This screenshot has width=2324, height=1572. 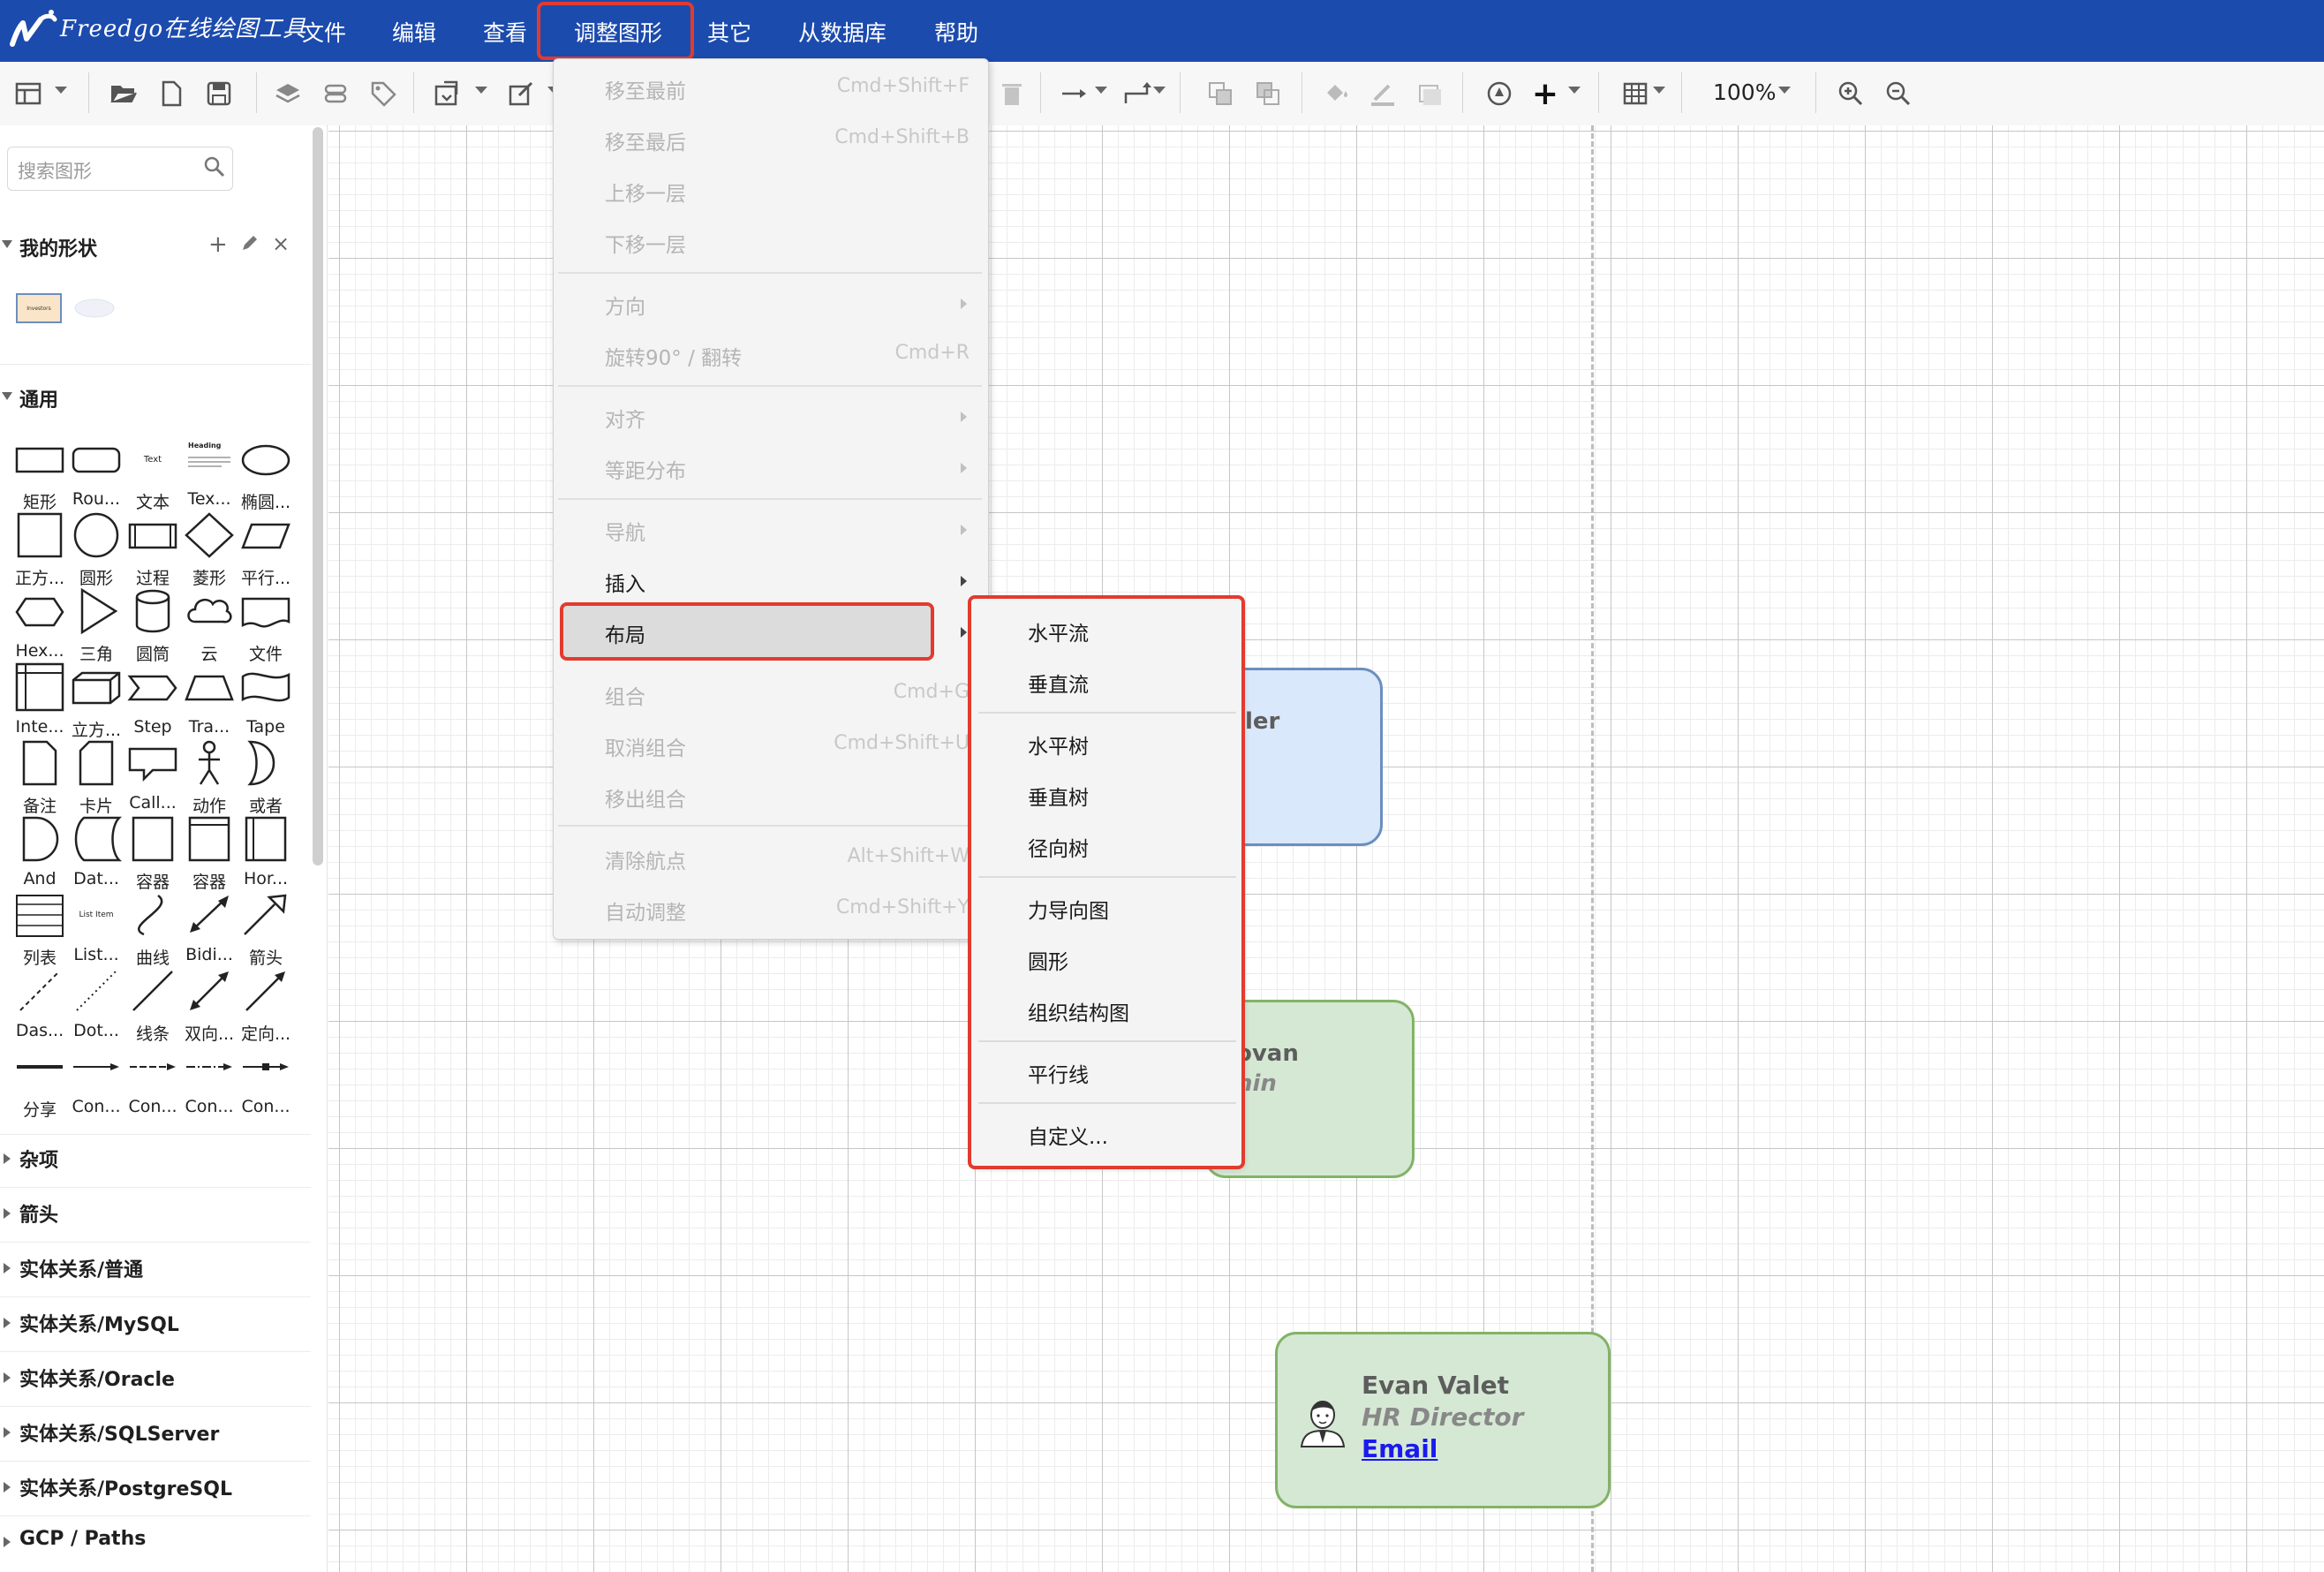 I want to click on format-panel-icon, so click(x=29, y=93).